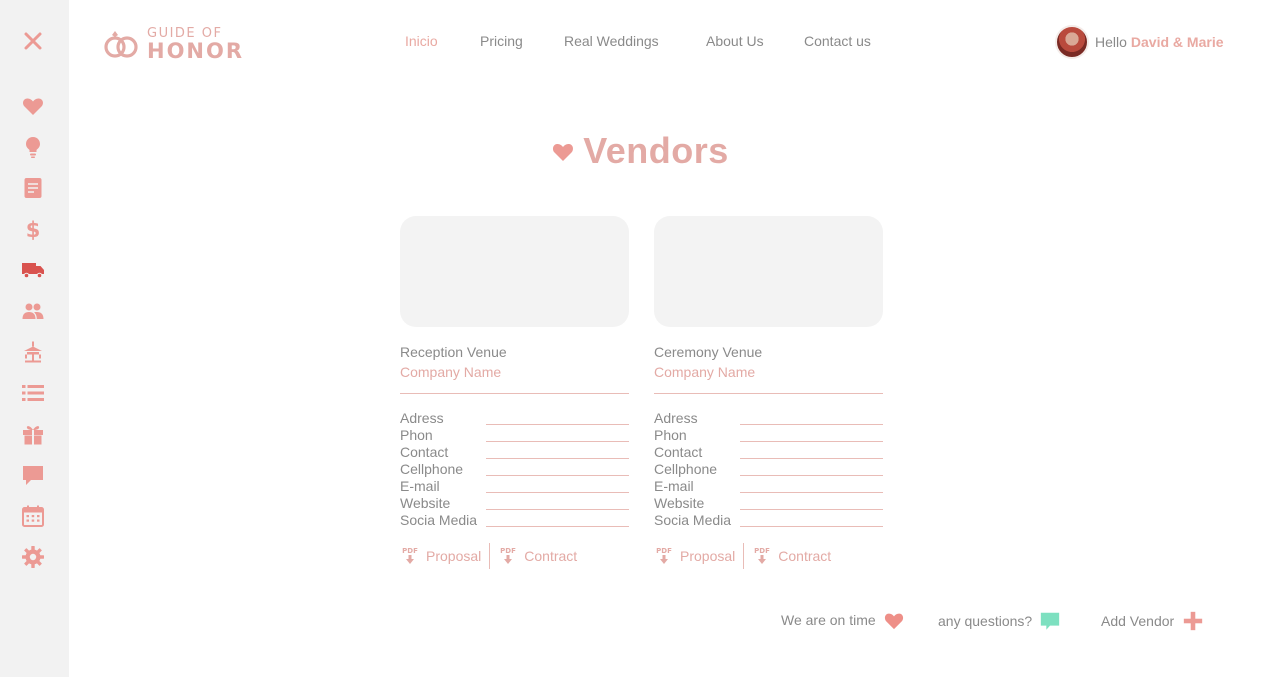 The width and height of the screenshot is (1280, 677). What do you see at coordinates (185, 33) in the screenshot?
I see `brand-line1: GUIDE OF` at bounding box center [185, 33].